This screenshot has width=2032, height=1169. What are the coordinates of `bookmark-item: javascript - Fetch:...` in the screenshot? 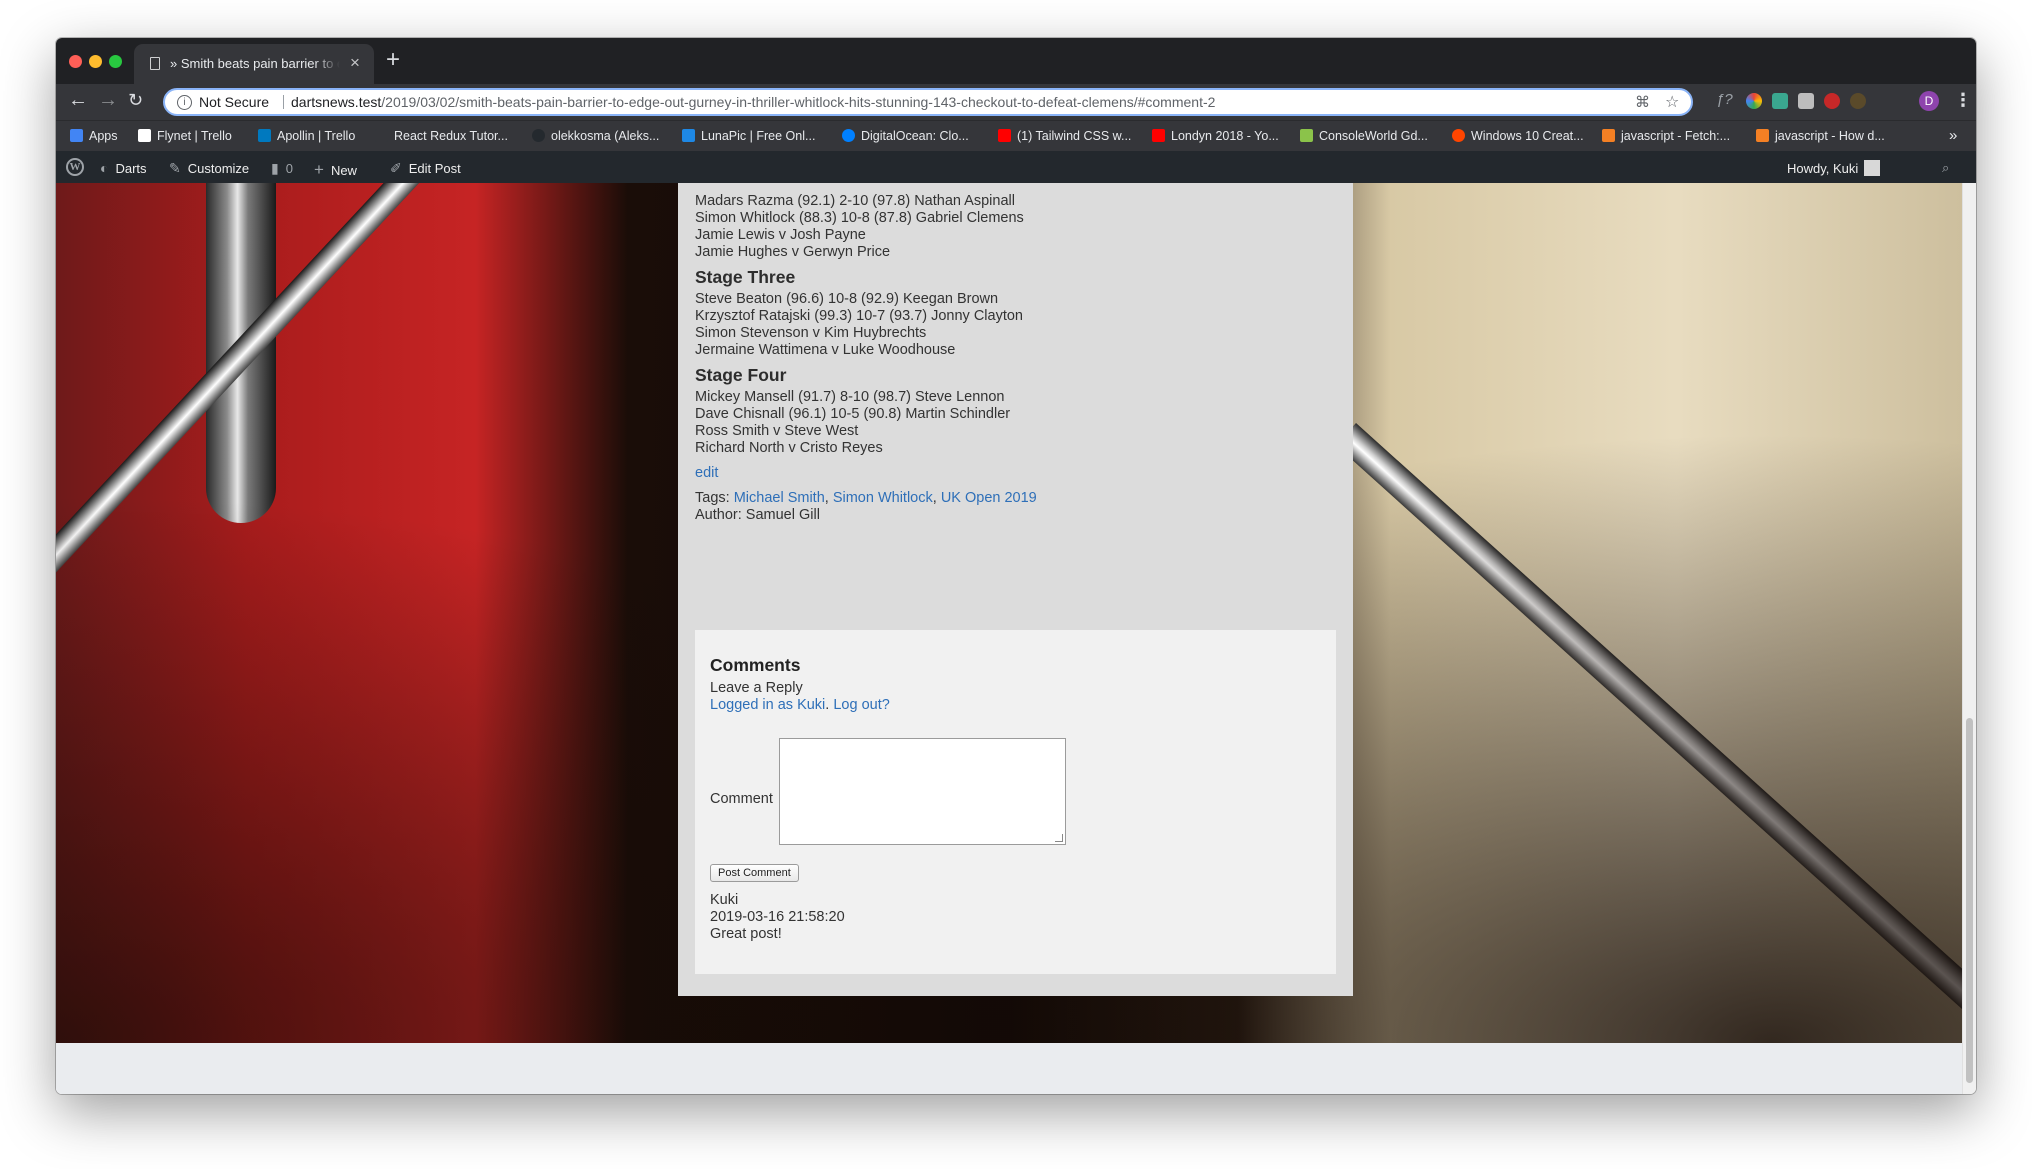 It's located at (1666, 136).